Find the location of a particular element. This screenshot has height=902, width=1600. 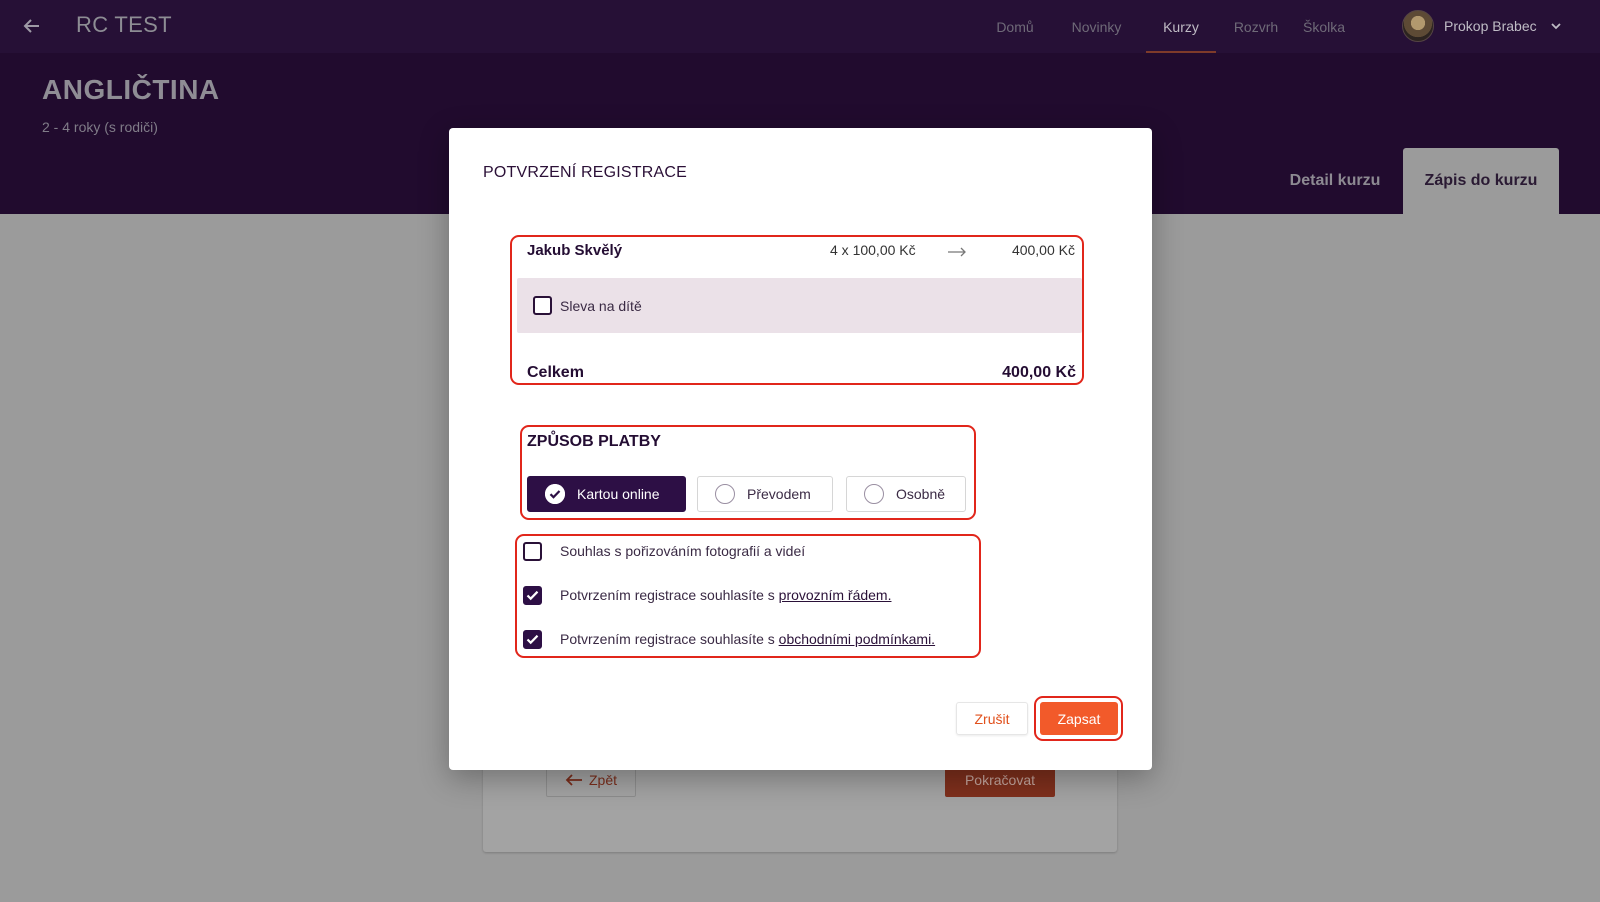

consent-photo: Souhlas s pořizováním fotografií a videí is located at coordinates (664, 551).